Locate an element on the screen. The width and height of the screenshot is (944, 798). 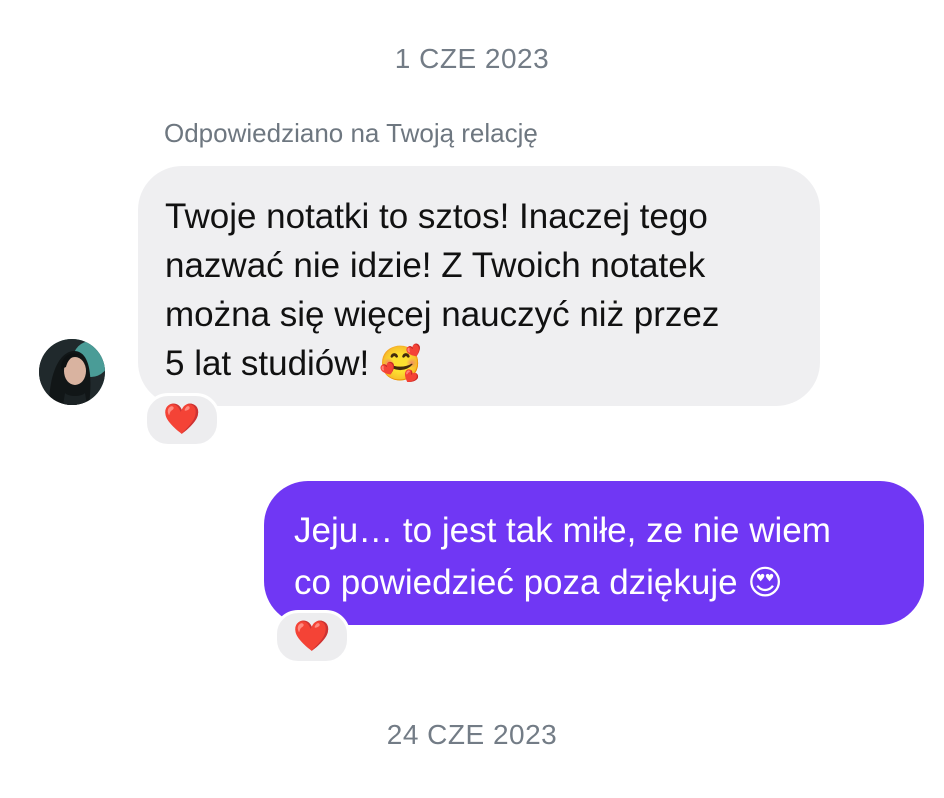
heart-eyes-emoji: 😍 is located at coordinates (765, 583).